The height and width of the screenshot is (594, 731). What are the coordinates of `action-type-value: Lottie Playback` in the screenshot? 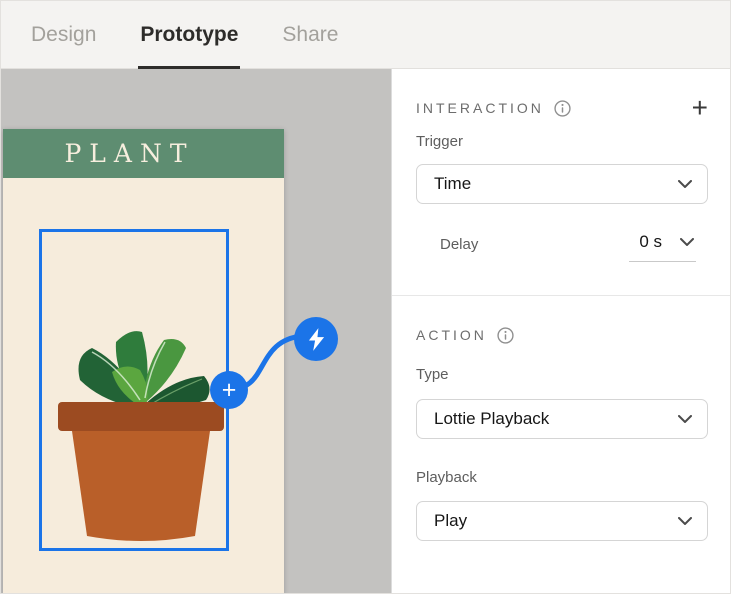 It's located at (492, 418).